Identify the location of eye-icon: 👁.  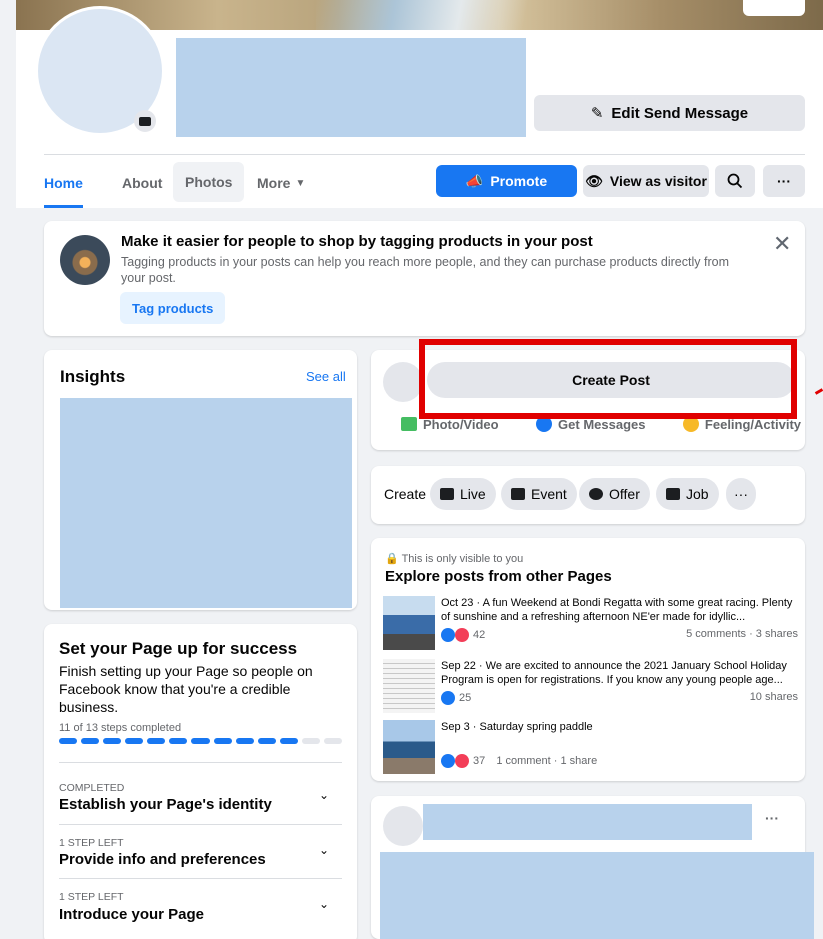
(594, 180).